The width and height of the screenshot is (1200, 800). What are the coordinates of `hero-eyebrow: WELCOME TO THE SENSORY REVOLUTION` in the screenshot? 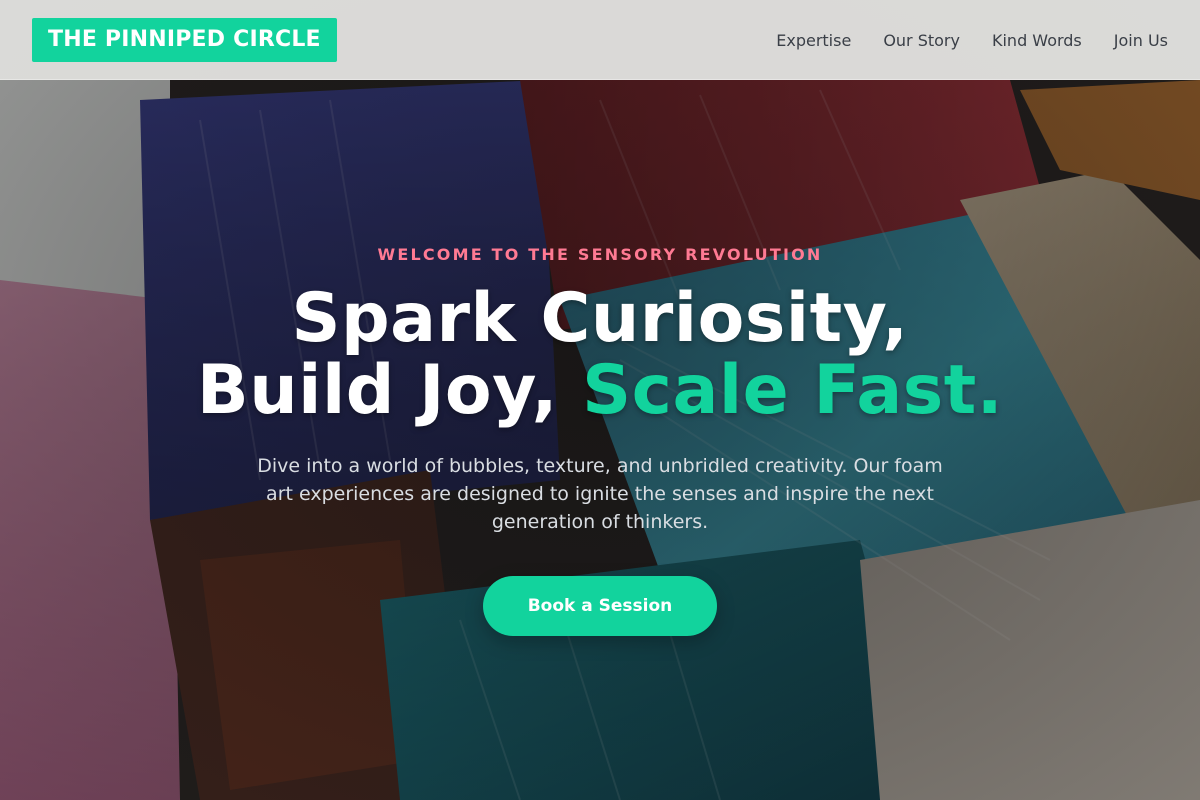 It's located at (600, 254).